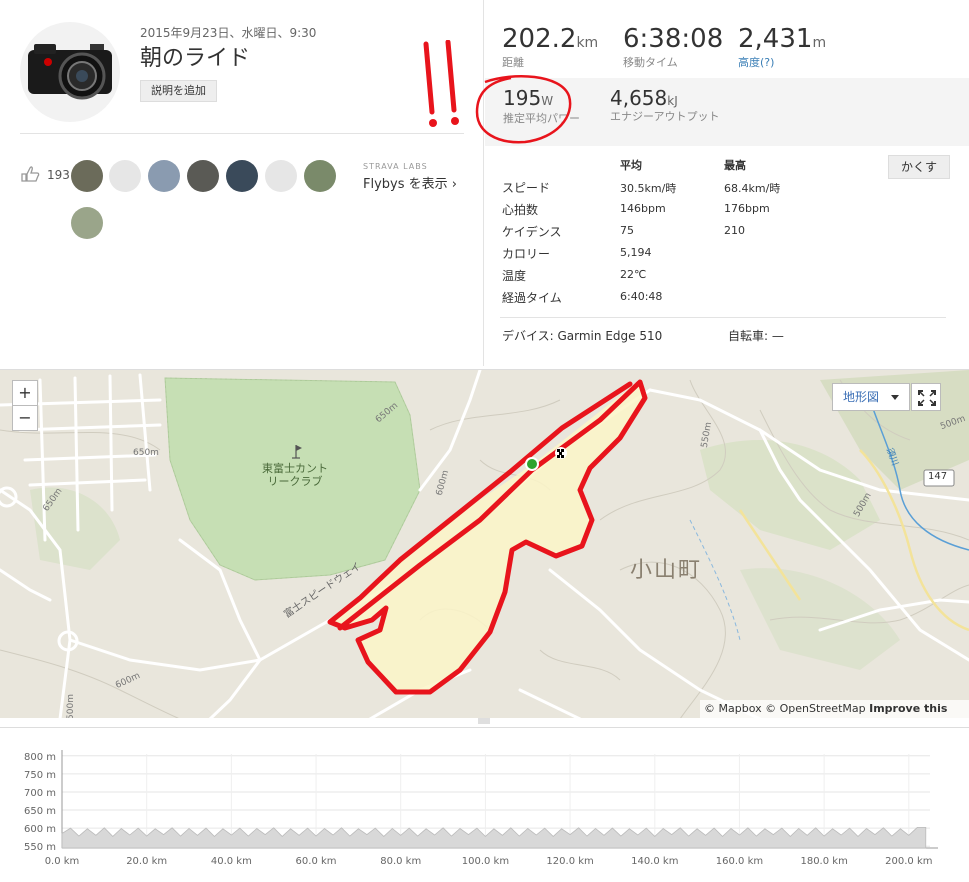  Describe the element at coordinates (40, 847) in the screenshot. I see `y-tick-label: 550 m` at that location.